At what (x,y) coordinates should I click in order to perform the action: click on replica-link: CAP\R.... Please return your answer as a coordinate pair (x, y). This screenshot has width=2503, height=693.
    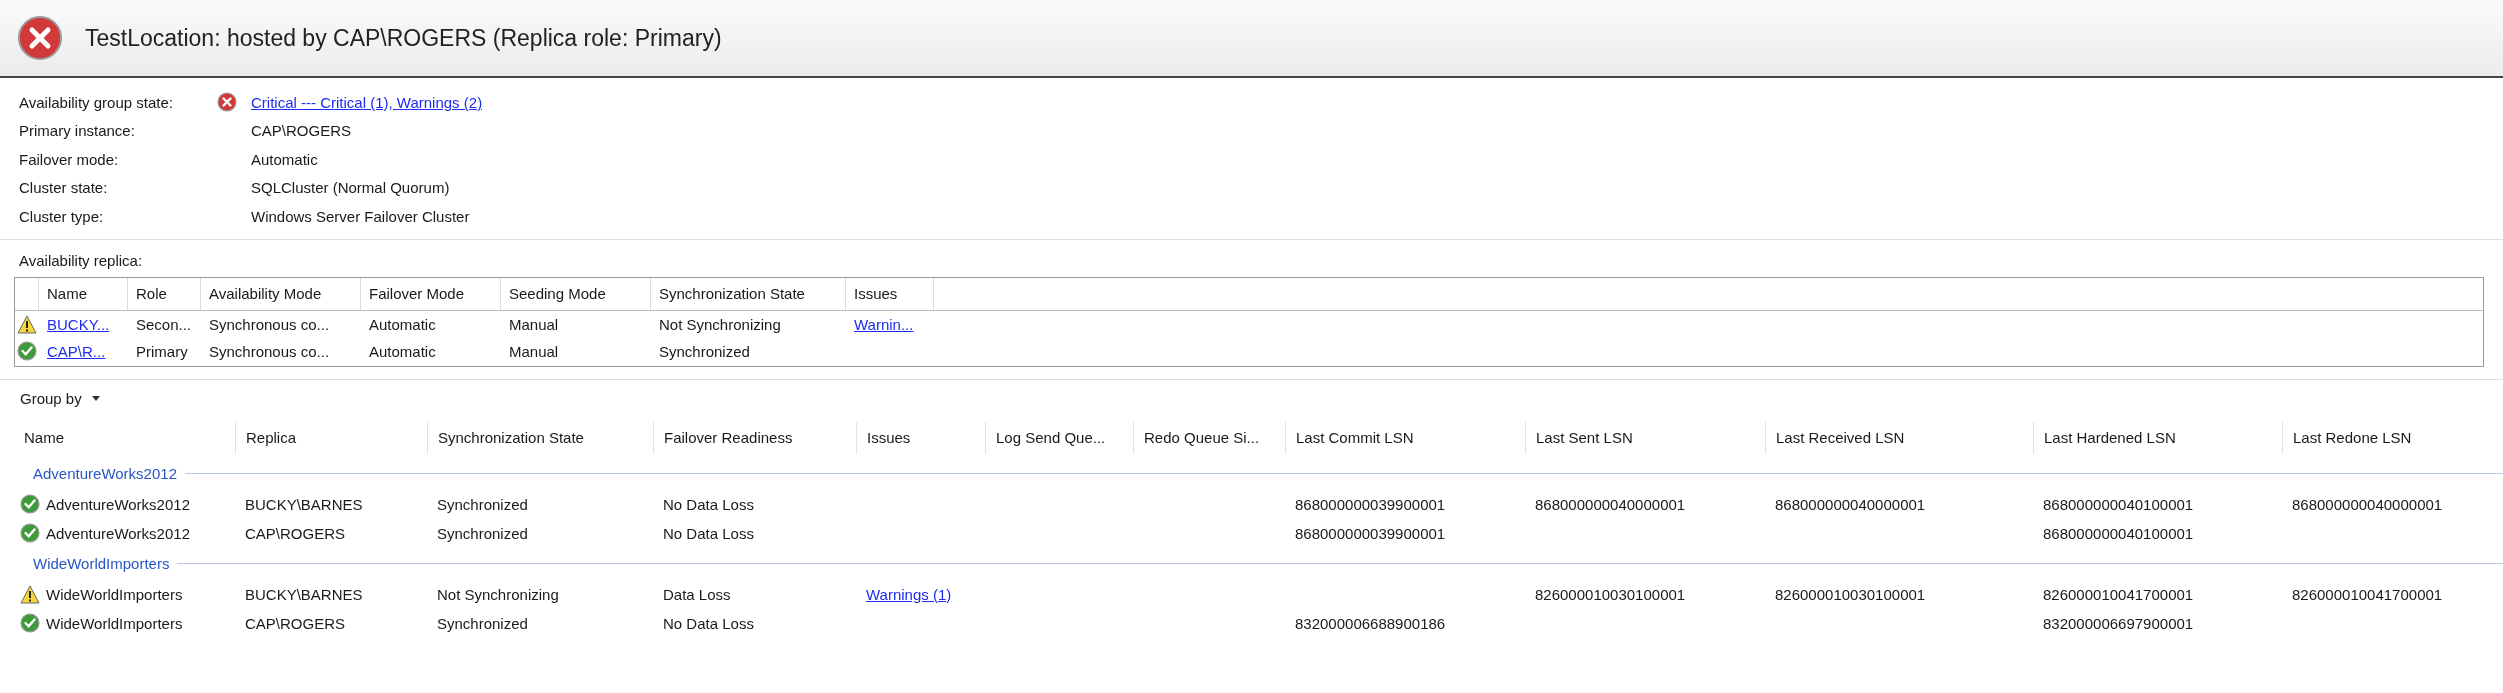
    Looking at the image, I should click on (76, 351).